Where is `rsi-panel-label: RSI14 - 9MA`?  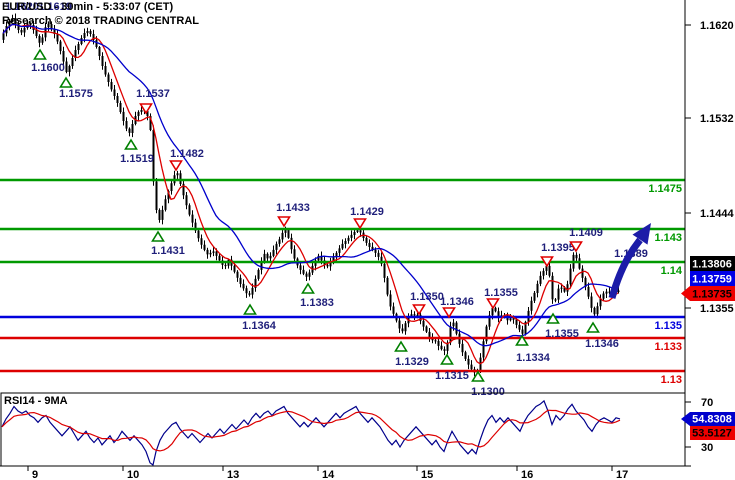 rsi-panel-label: RSI14 - 9MA is located at coordinates (36, 401).